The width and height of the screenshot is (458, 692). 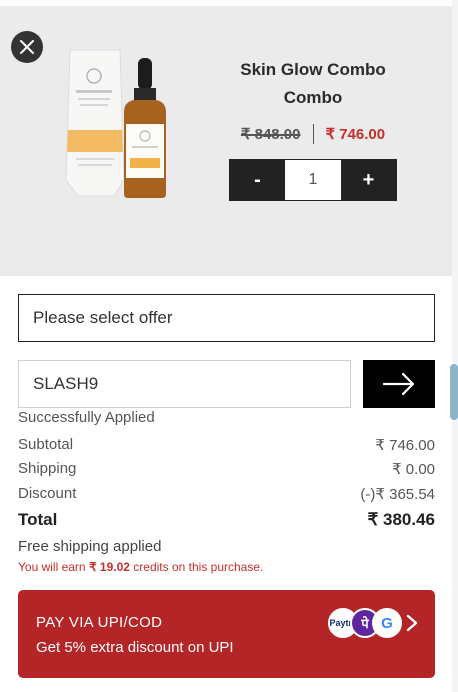 I want to click on quantity-value: 1, so click(x=313, y=180).